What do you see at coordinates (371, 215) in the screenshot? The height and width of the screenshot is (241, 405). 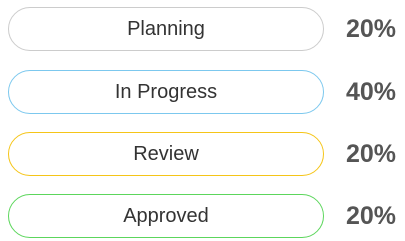 I see `status-percent-approved: 20%` at bounding box center [371, 215].